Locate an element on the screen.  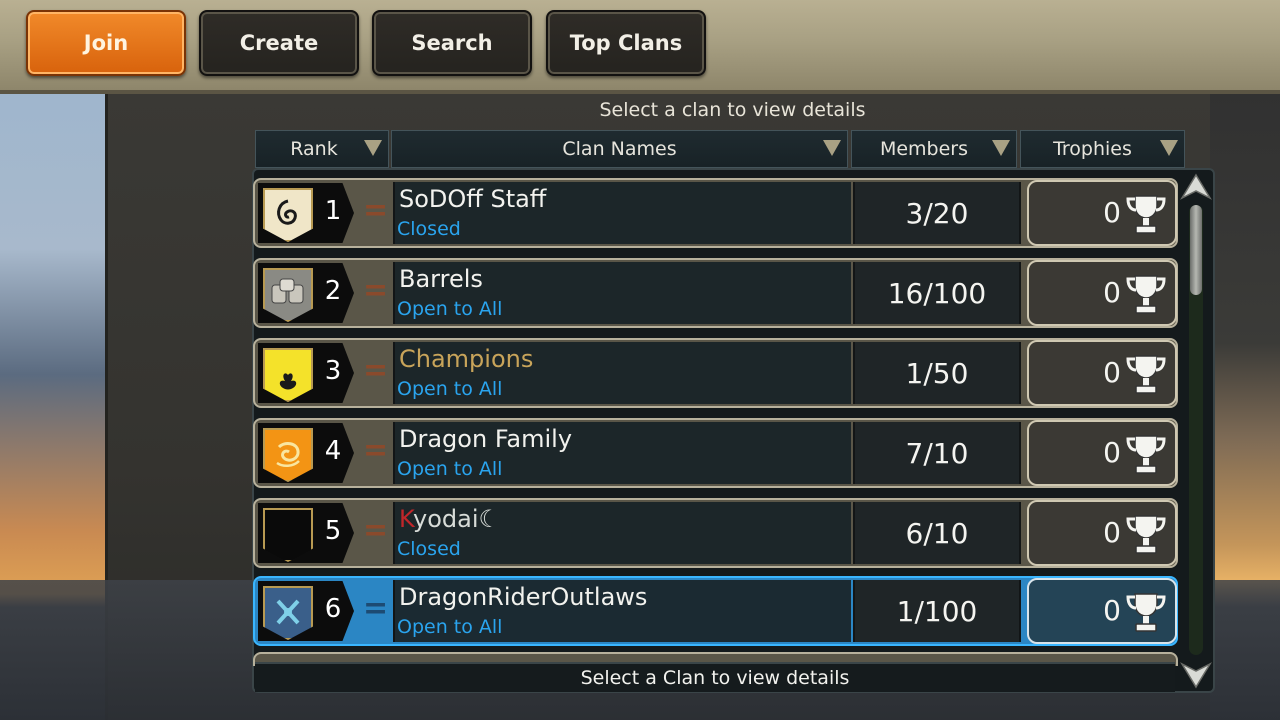
members-count: 16/100 is located at coordinates (937, 293).